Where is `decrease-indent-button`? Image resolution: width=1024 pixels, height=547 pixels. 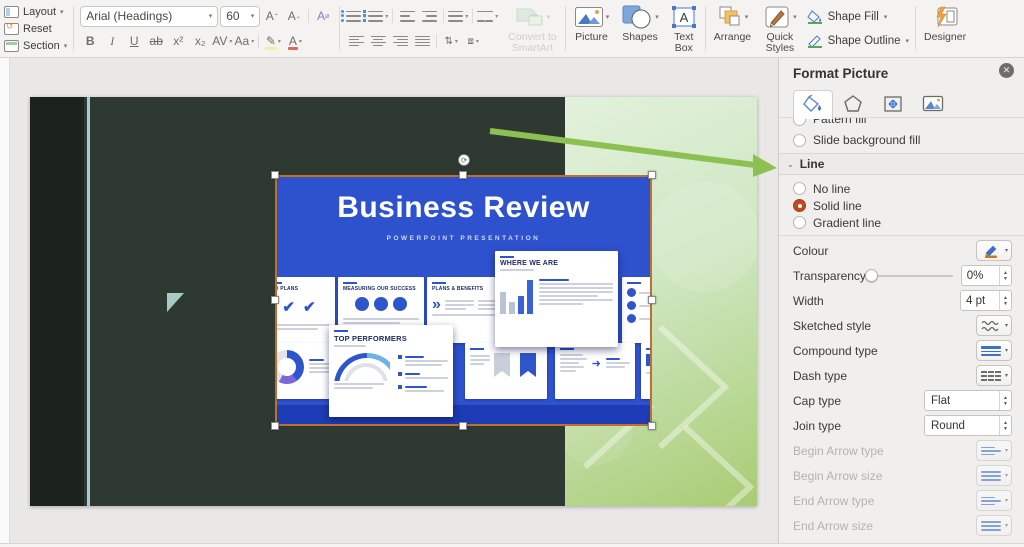
decrease-indent-button is located at coordinates (407, 16).